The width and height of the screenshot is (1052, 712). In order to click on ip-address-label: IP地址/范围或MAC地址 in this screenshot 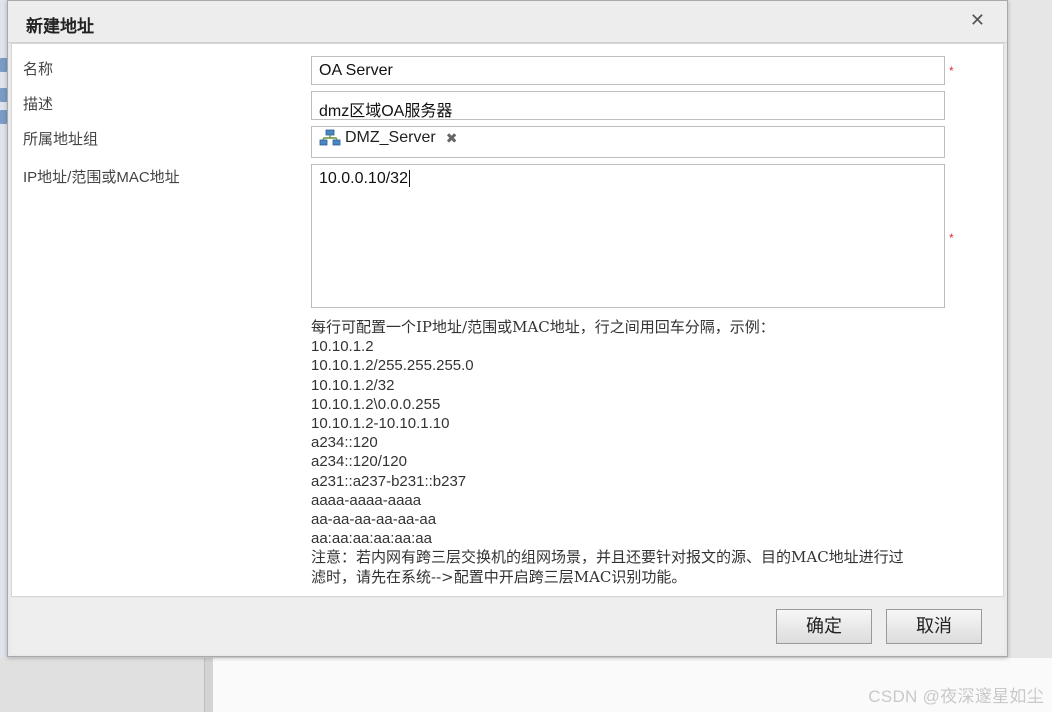, I will do `click(101, 177)`.